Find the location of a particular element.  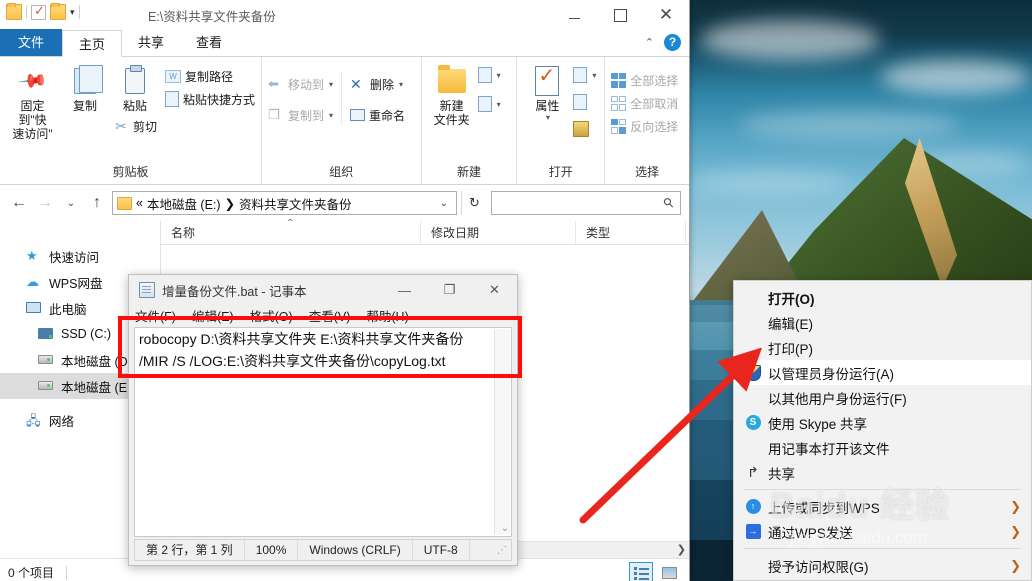

properties-check-icon is located at coordinates (38, 11).